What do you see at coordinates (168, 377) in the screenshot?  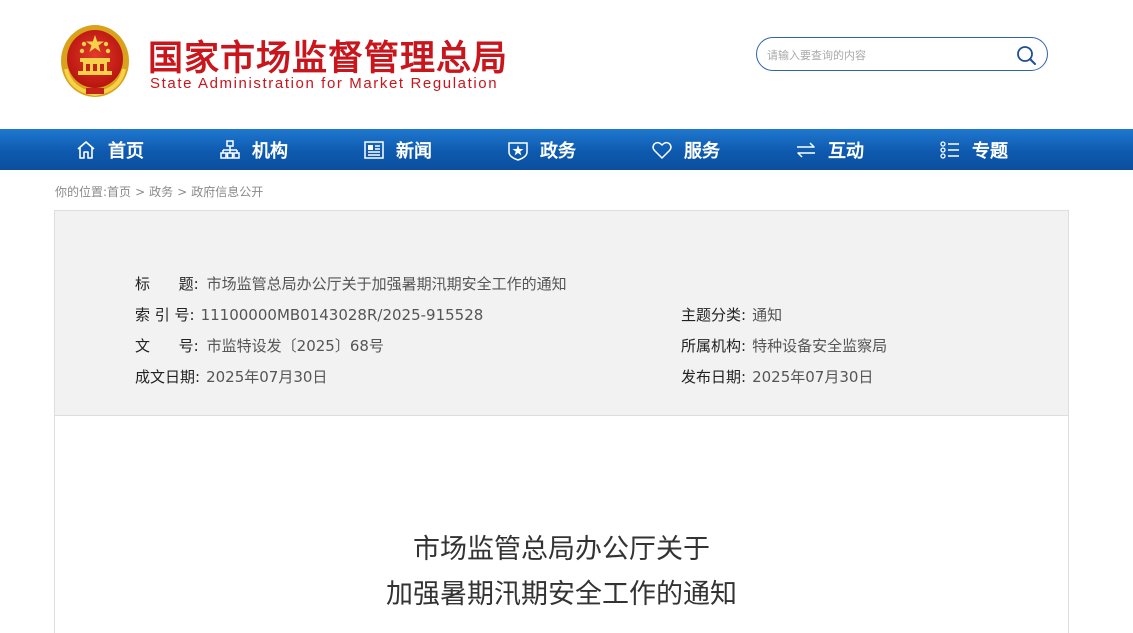 I see `meta-label-written-date: 成文日期:` at bounding box center [168, 377].